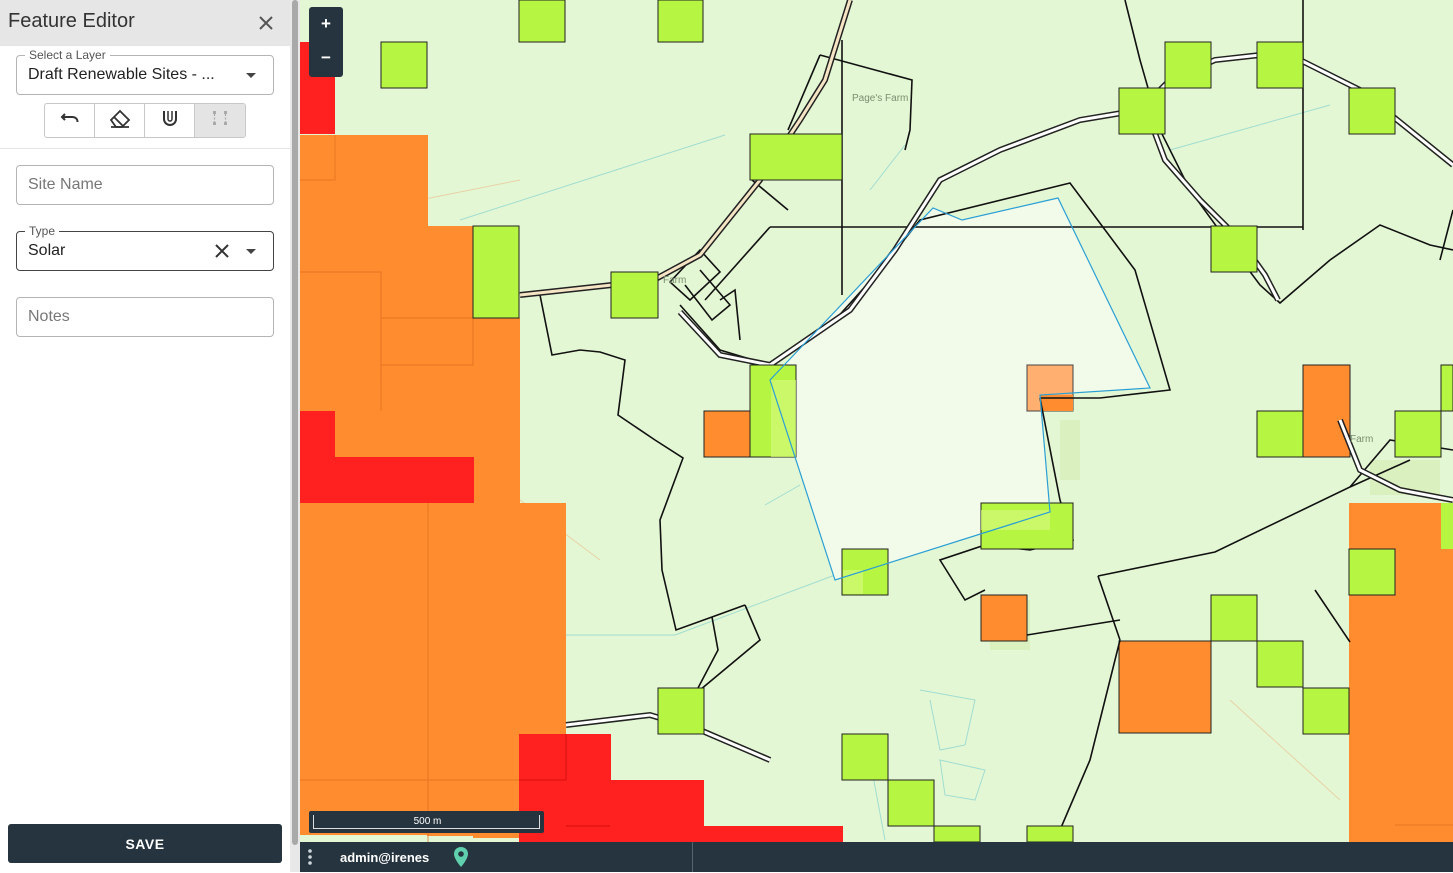 This screenshot has width=1453, height=873. I want to click on undo-icon, so click(70, 120).